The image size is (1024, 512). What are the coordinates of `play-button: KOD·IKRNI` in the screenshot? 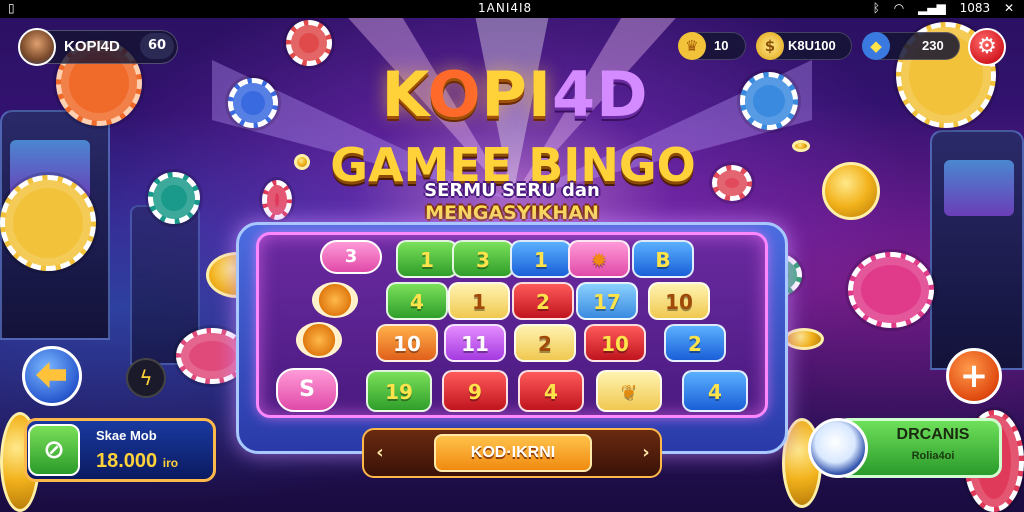 It's located at (513, 453).